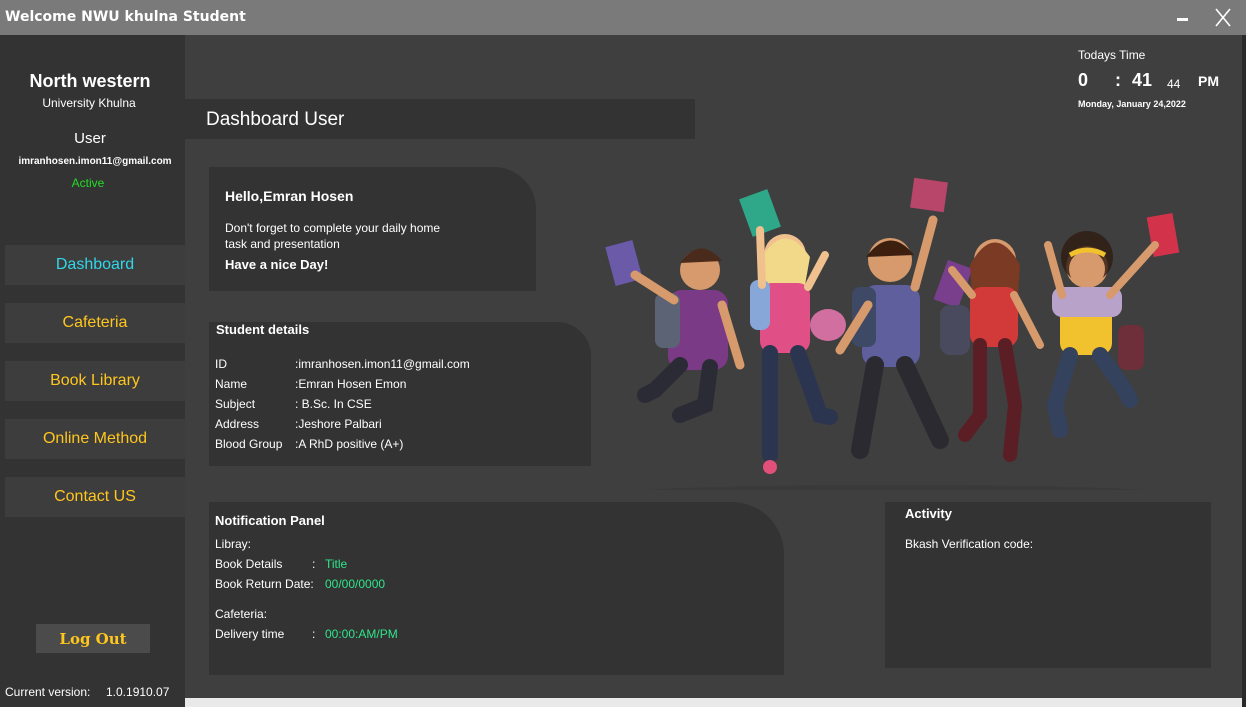 Image resolution: width=1246 pixels, height=707 pixels. Describe the element at coordinates (88, 183) in the screenshot. I see `status-badge: Active` at that location.